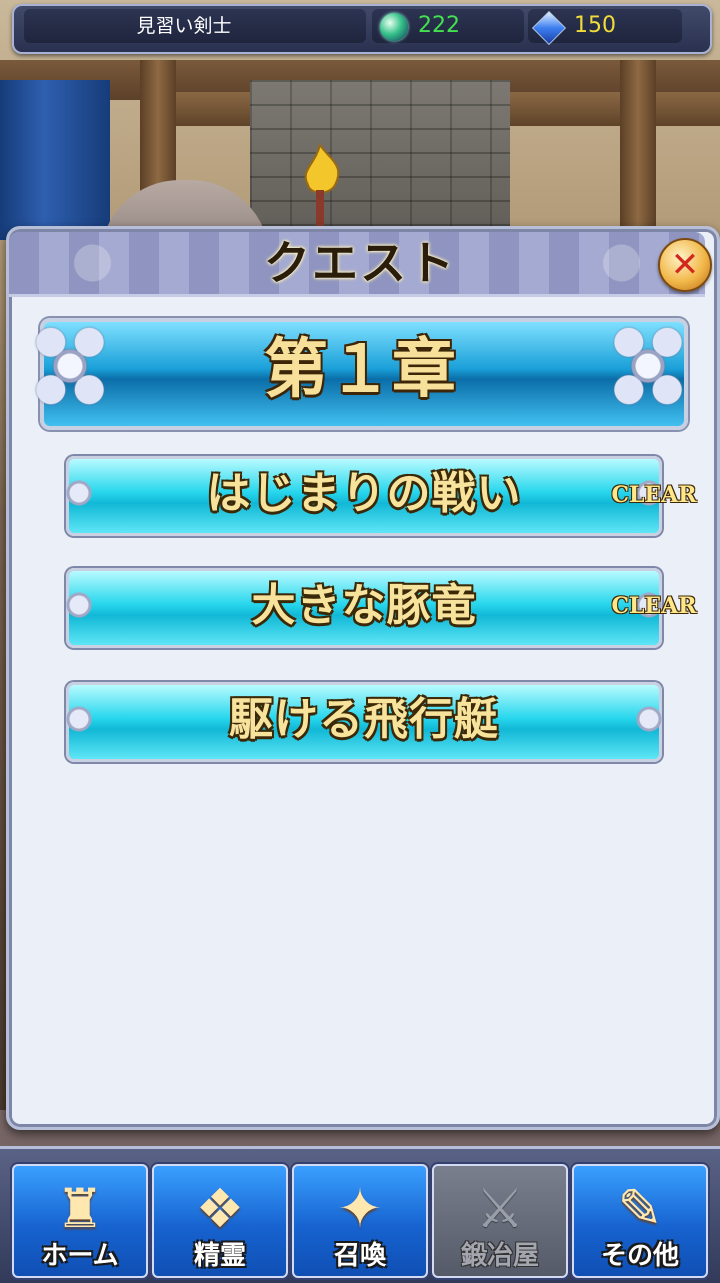 Image resolution: width=720 pixels, height=1283 pixels. I want to click on nav-home-button: ♜ ホーム, so click(80, 1221).